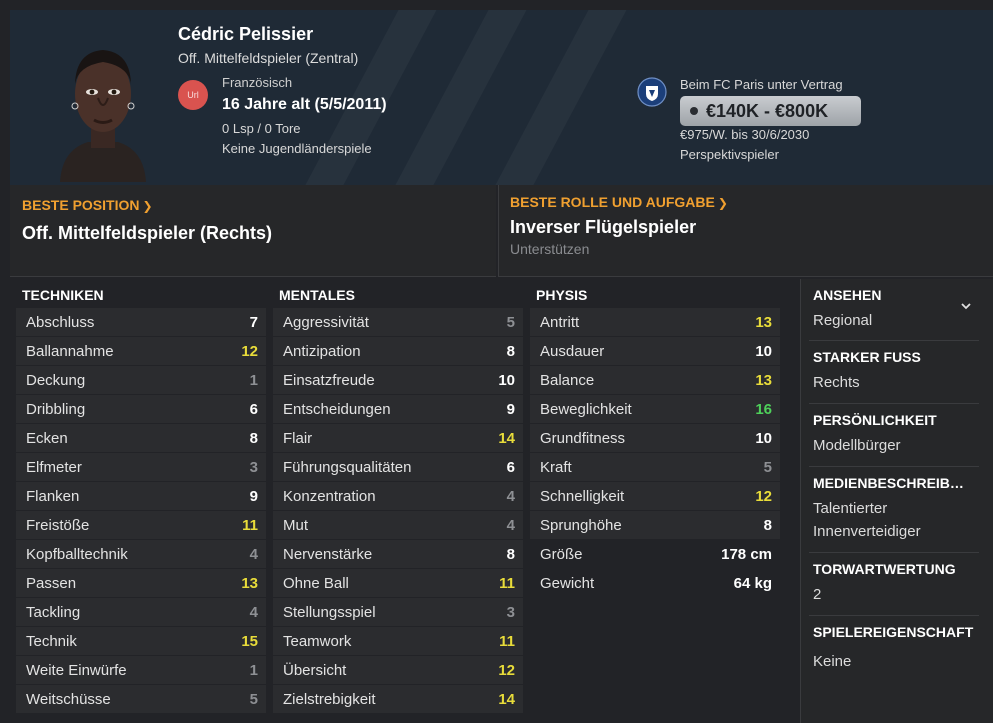 This screenshot has height=723, width=993. I want to click on attribute-value: 13, so click(249, 583).